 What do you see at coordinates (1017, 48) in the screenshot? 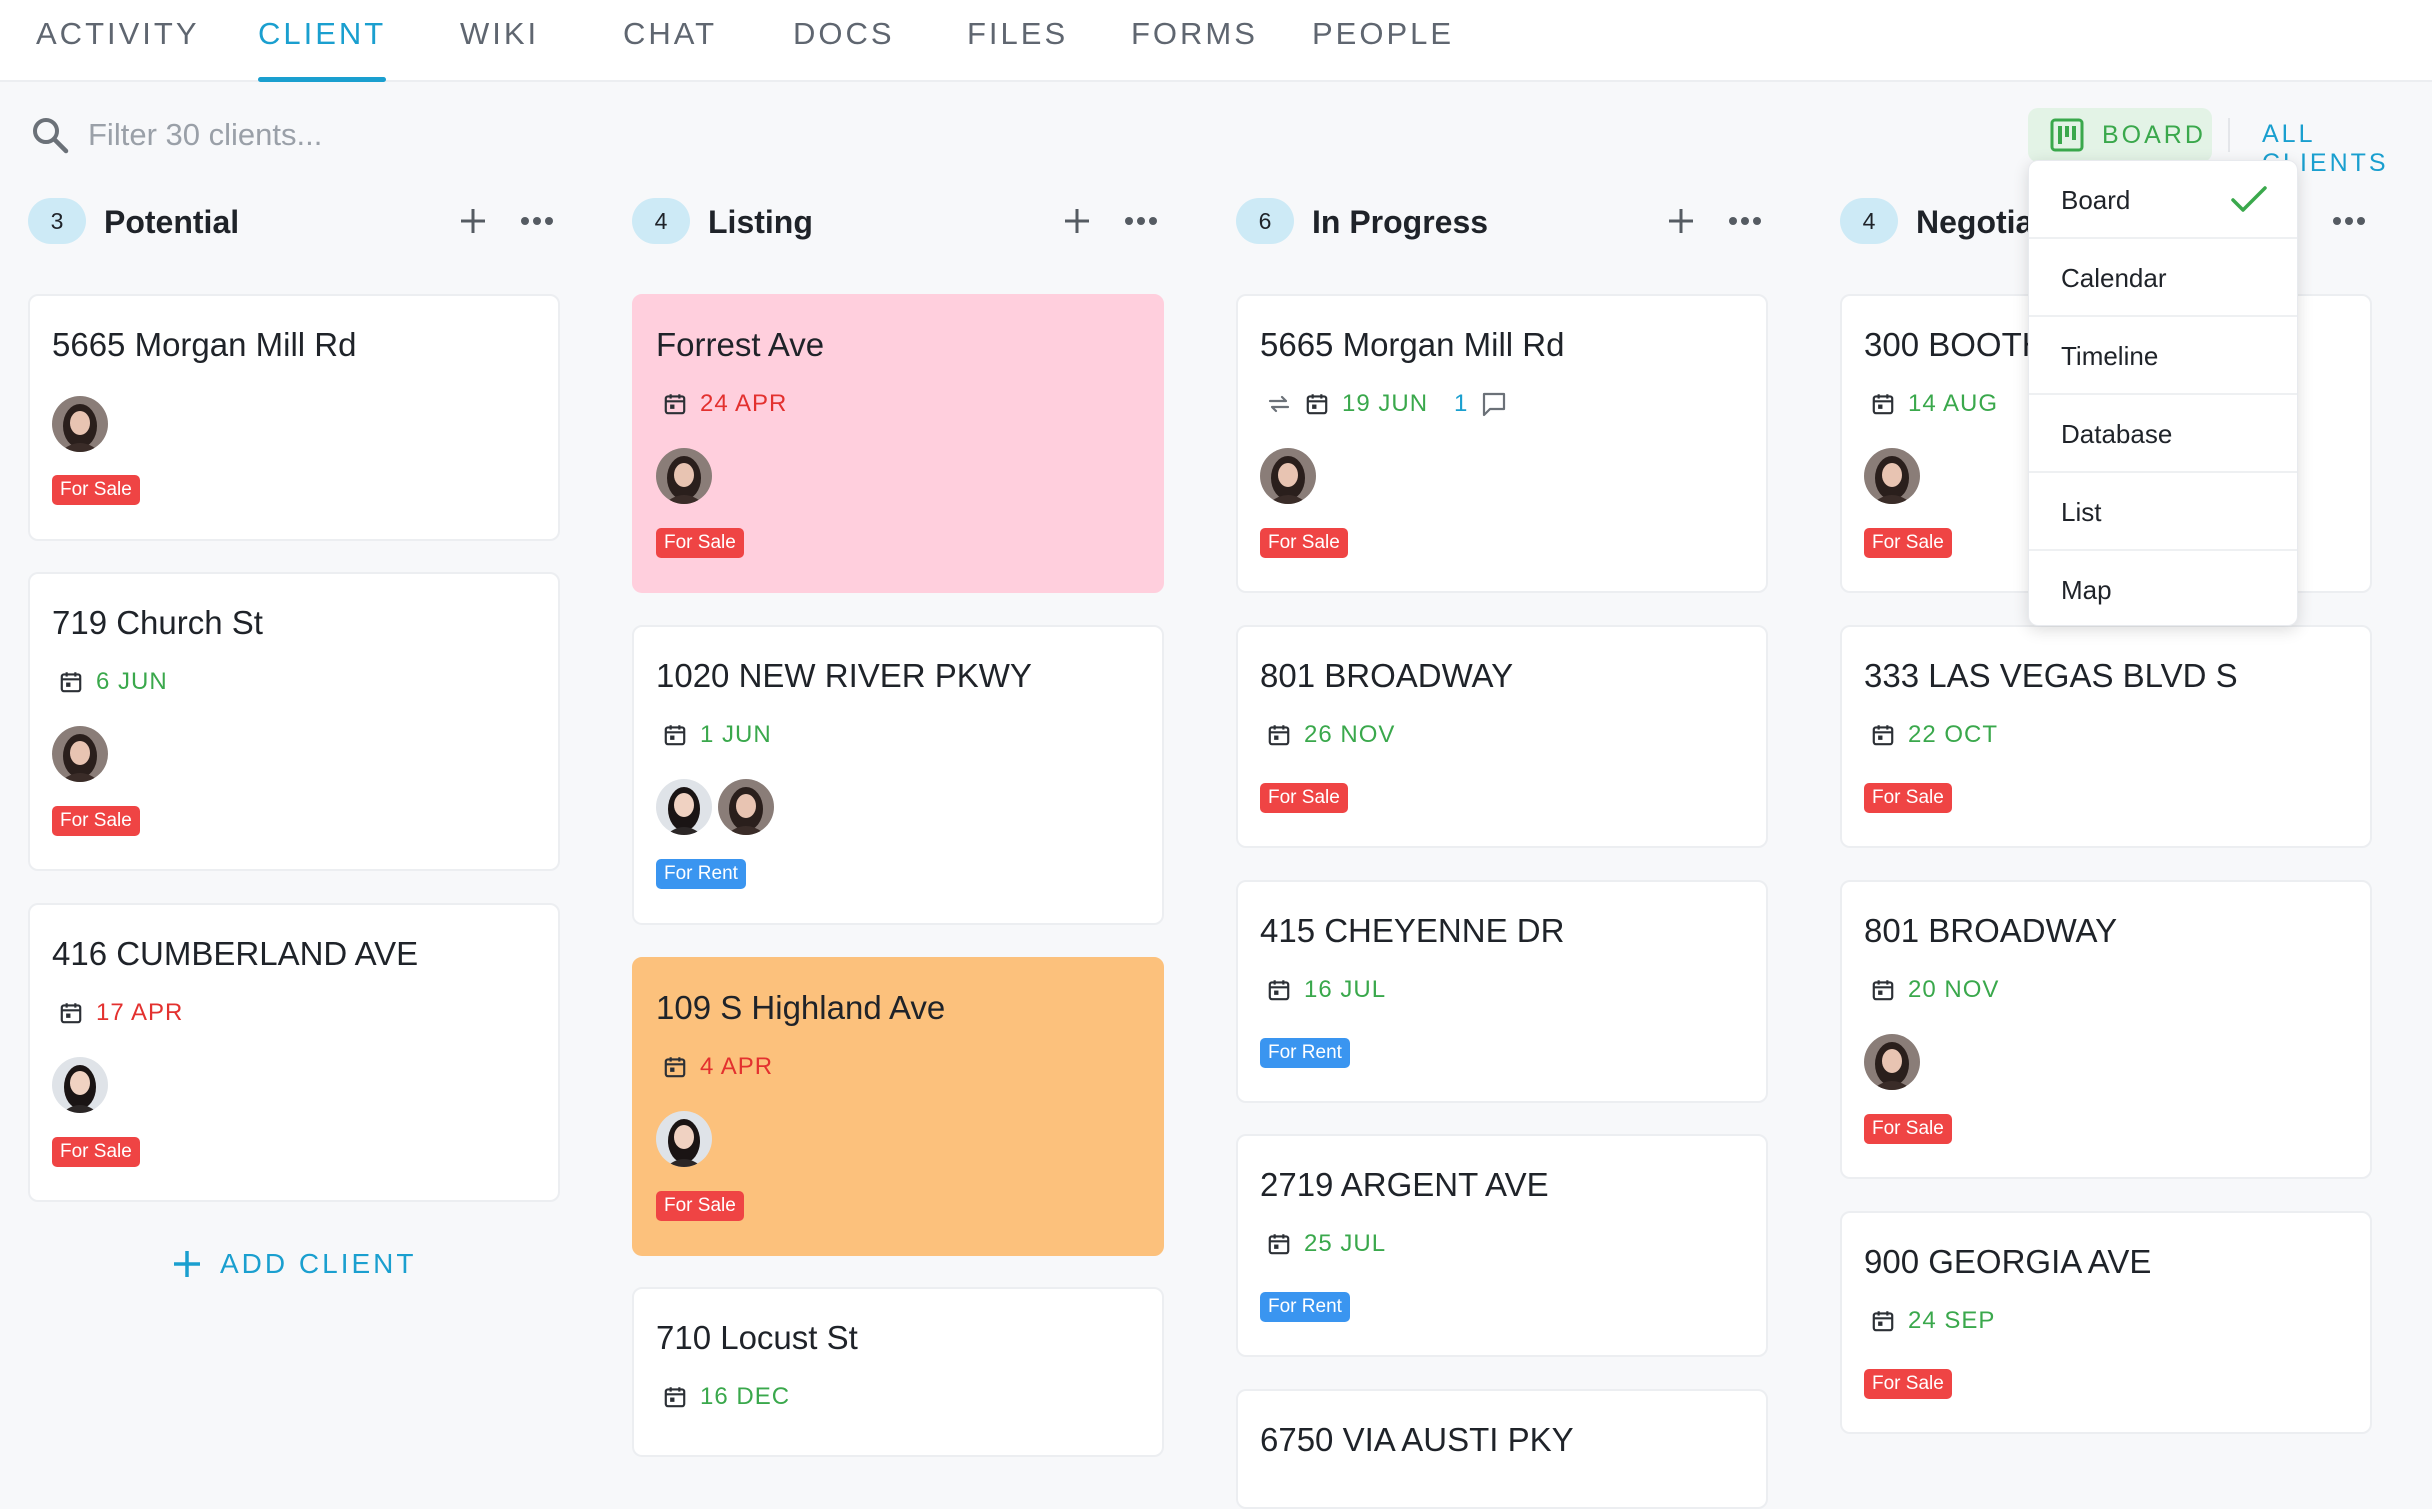
I see `tab-files: FILES` at bounding box center [1017, 48].